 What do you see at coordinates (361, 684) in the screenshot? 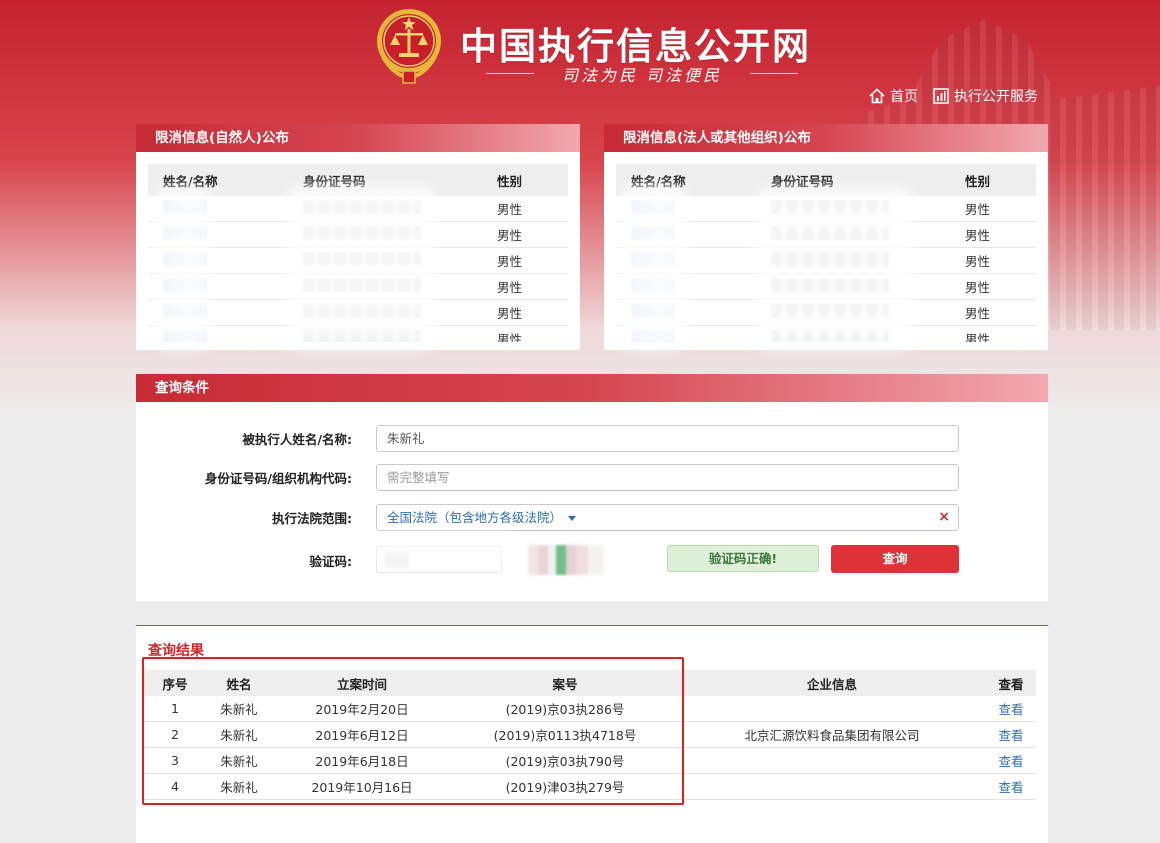
I see `column-header-filing-date: 立案时间` at bounding box center [361, 684].